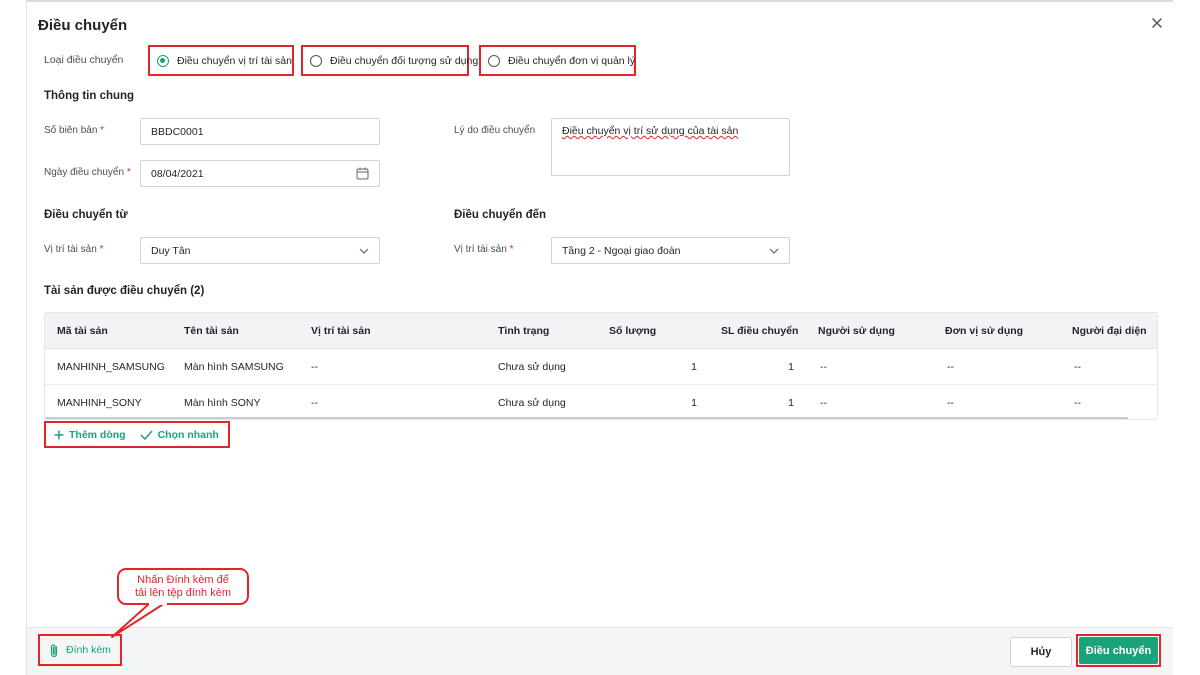 This screenshot has height=675, width=1200. Describe the element at coordinates (111, 367) in the screenshot. I see `cell-asset-code: MANHINH_SAMSUNG` at that location.